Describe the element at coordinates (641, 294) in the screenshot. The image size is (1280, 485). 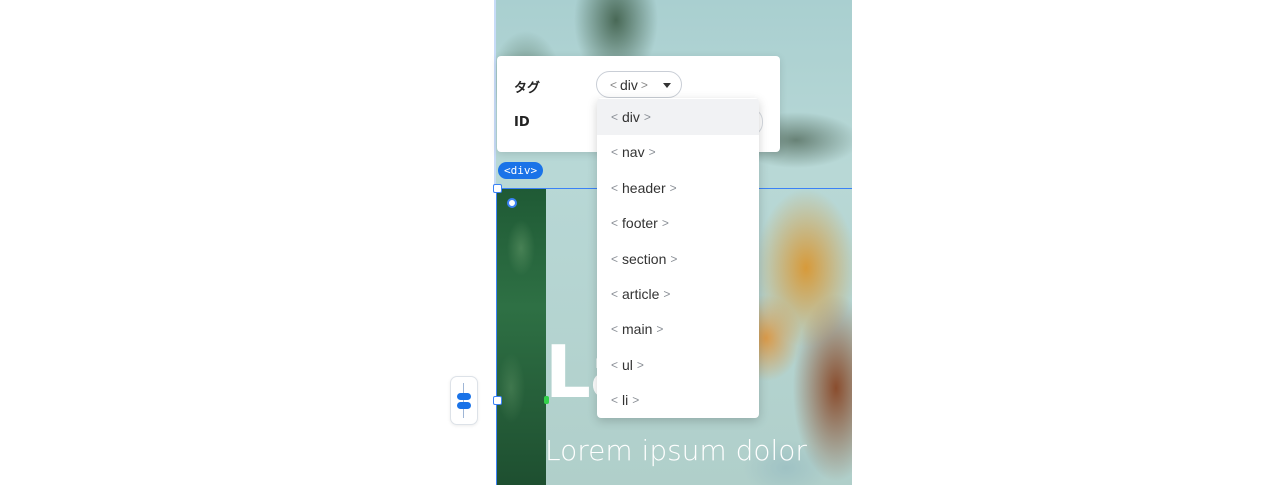
I see `tag-option-label: article` at that location.